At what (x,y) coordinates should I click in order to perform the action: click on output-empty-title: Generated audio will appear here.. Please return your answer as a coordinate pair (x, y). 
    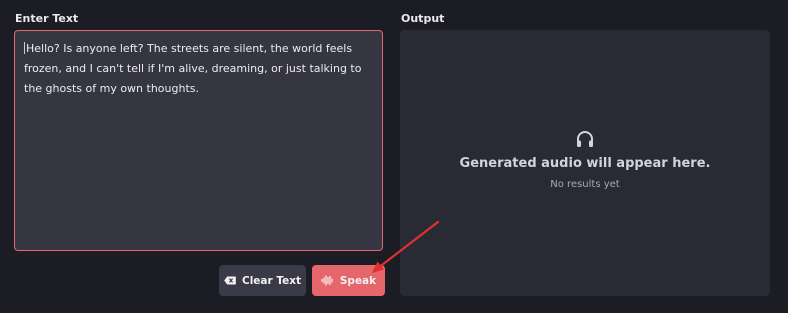
    Looking at the image, I should click on (585, 163).